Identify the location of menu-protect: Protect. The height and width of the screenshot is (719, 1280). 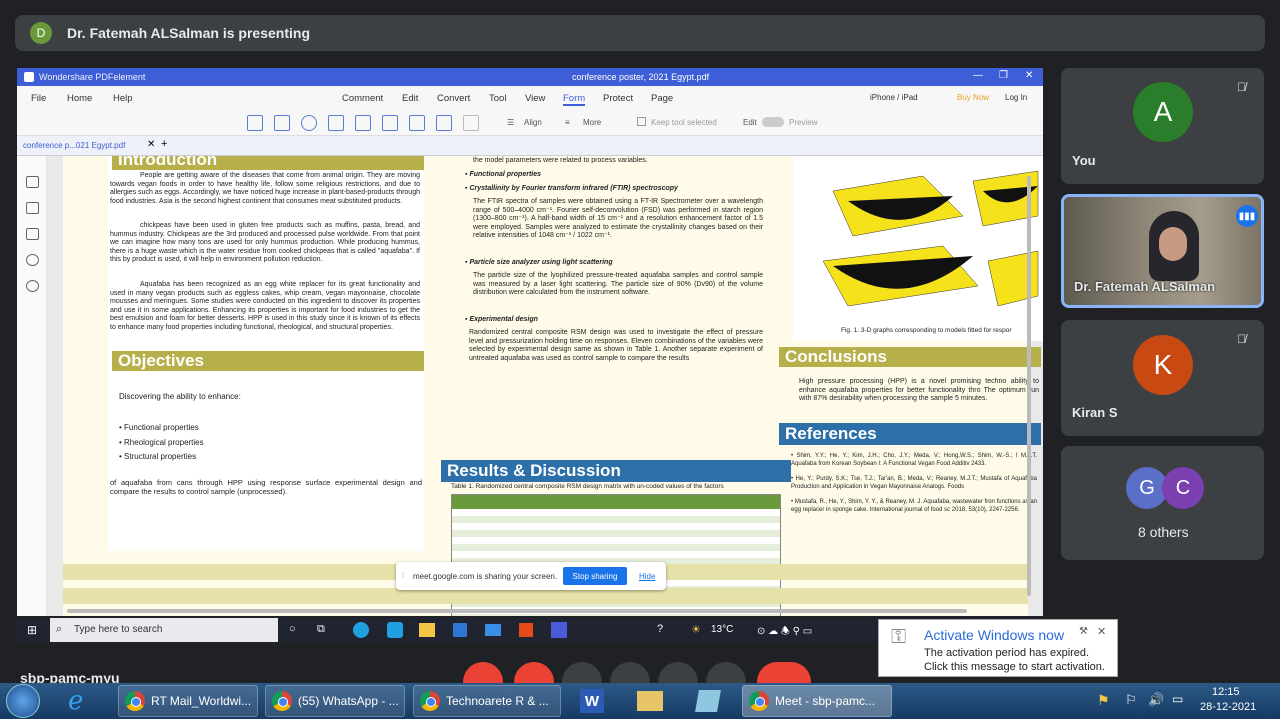
(618, 98).